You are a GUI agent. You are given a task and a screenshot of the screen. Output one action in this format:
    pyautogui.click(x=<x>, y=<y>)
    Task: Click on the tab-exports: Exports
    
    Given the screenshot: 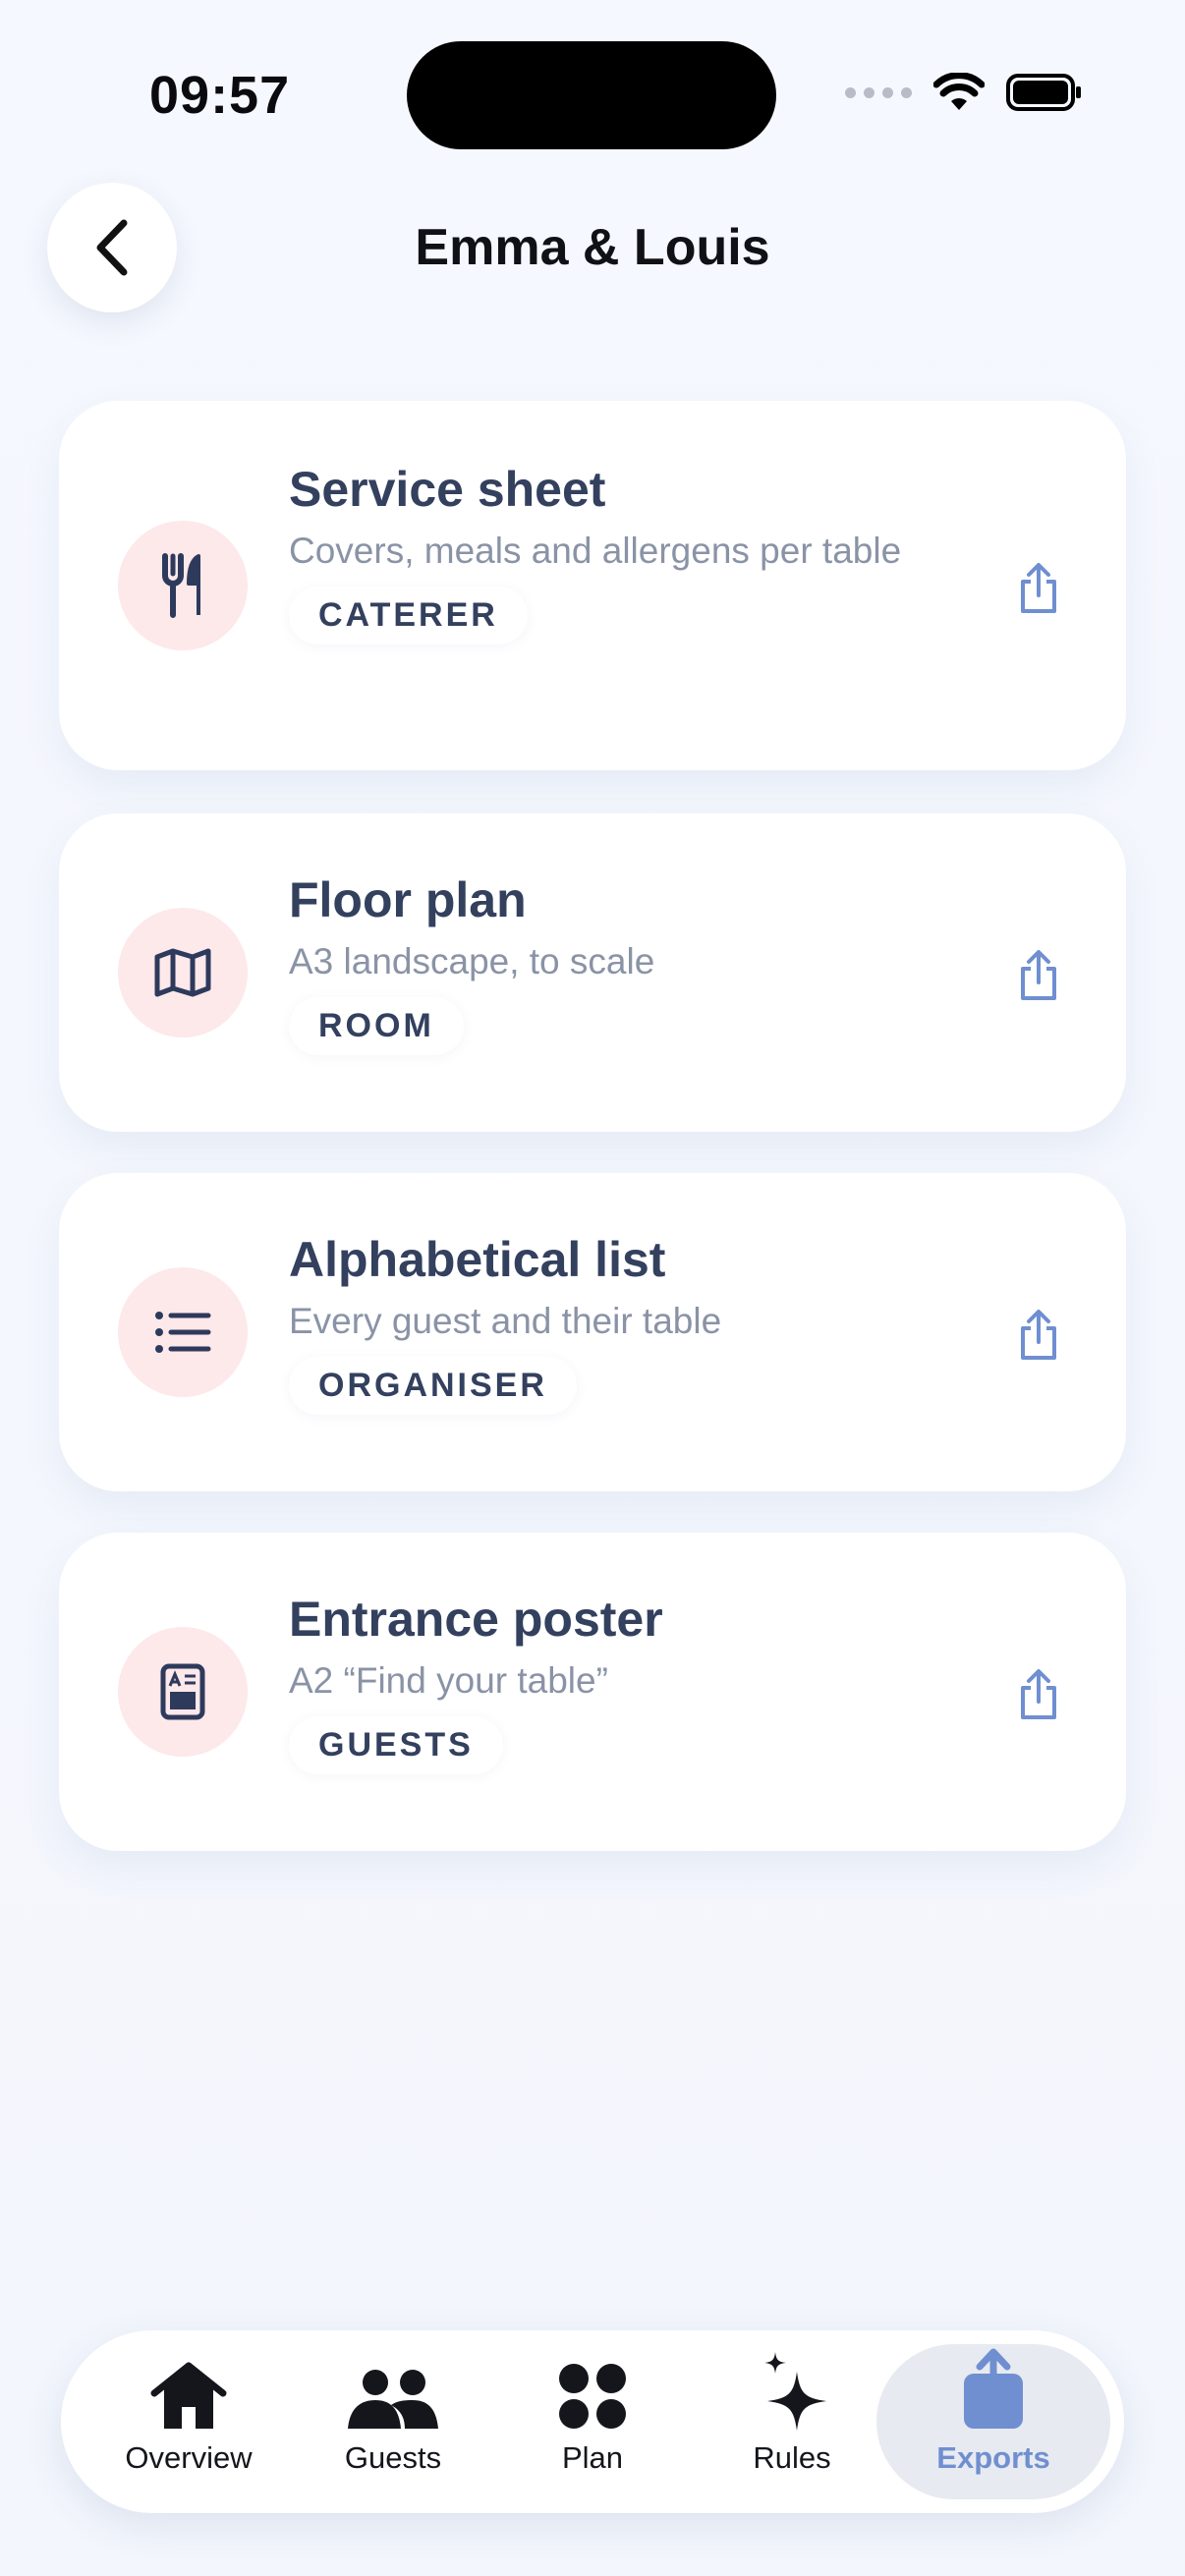 What is the action you would take?
    pyautogui.click(x=993, y=2421)
    